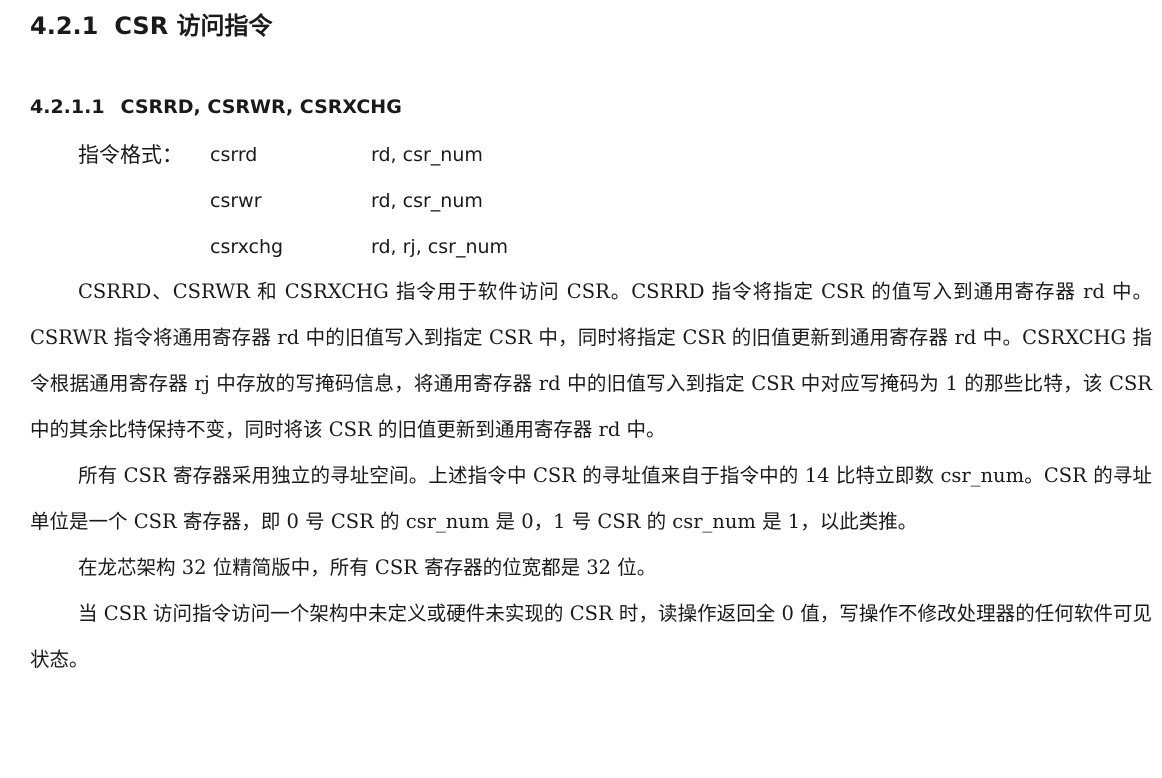 The height and width of the screenshot is (778, 1162). Describe the element at coordinates (261, 107) in the screenshot. I see `subsection-title: CSRRD, CSRWR, CSRXCHG` at that location.